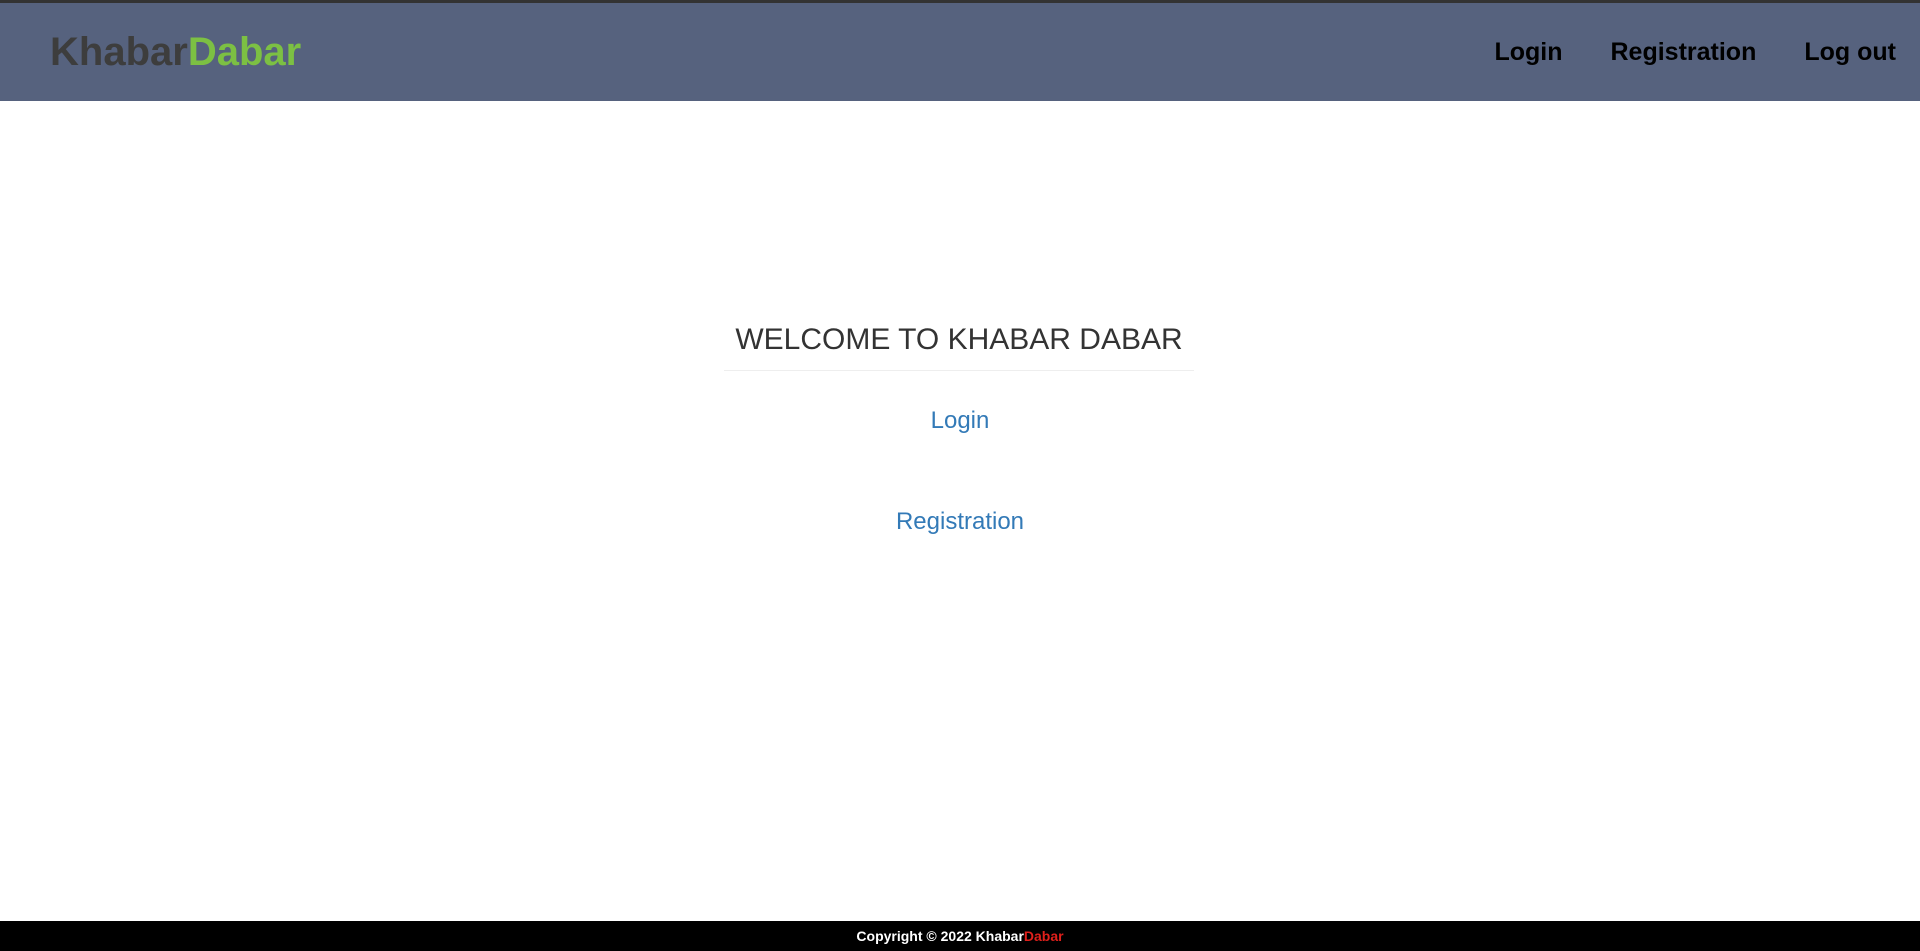 Image resolution: width=1920 pixels, height=951 pixels. I want to click on nav-logout-link: Log out, so click(1850, 52).